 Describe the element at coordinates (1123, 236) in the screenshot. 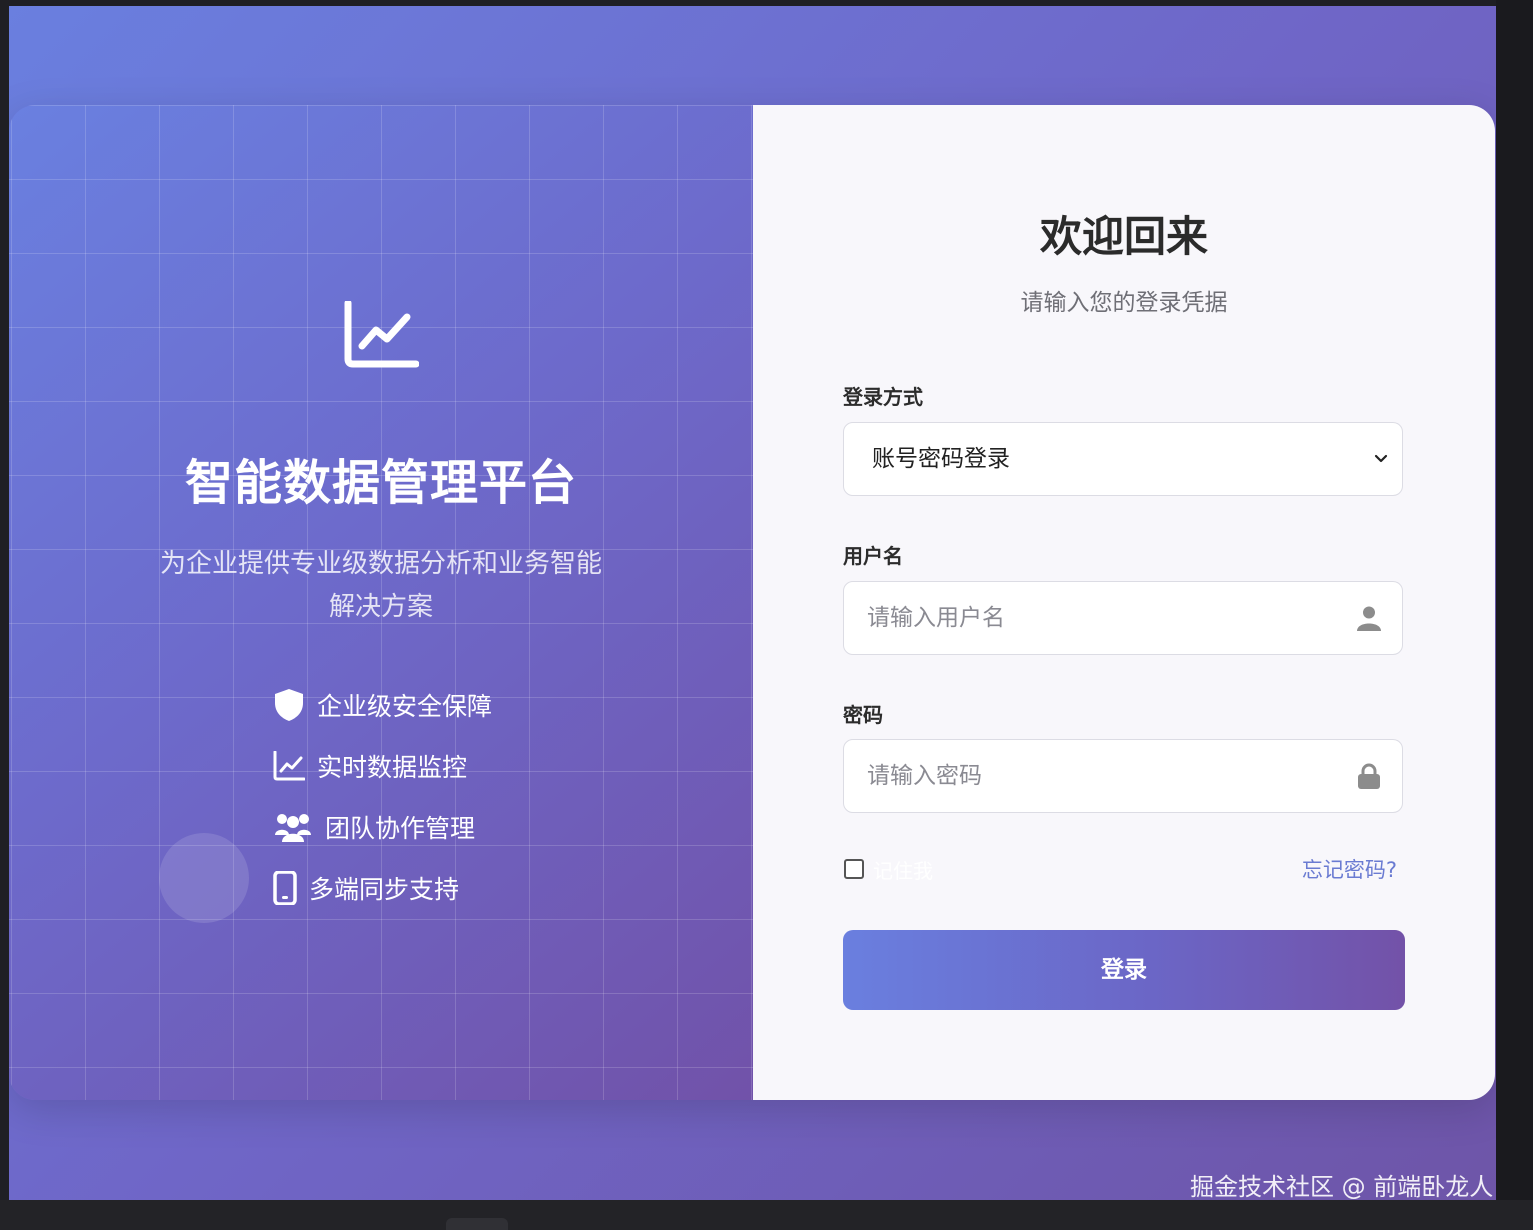

I see `form-title: 欢迎回来` at that location.